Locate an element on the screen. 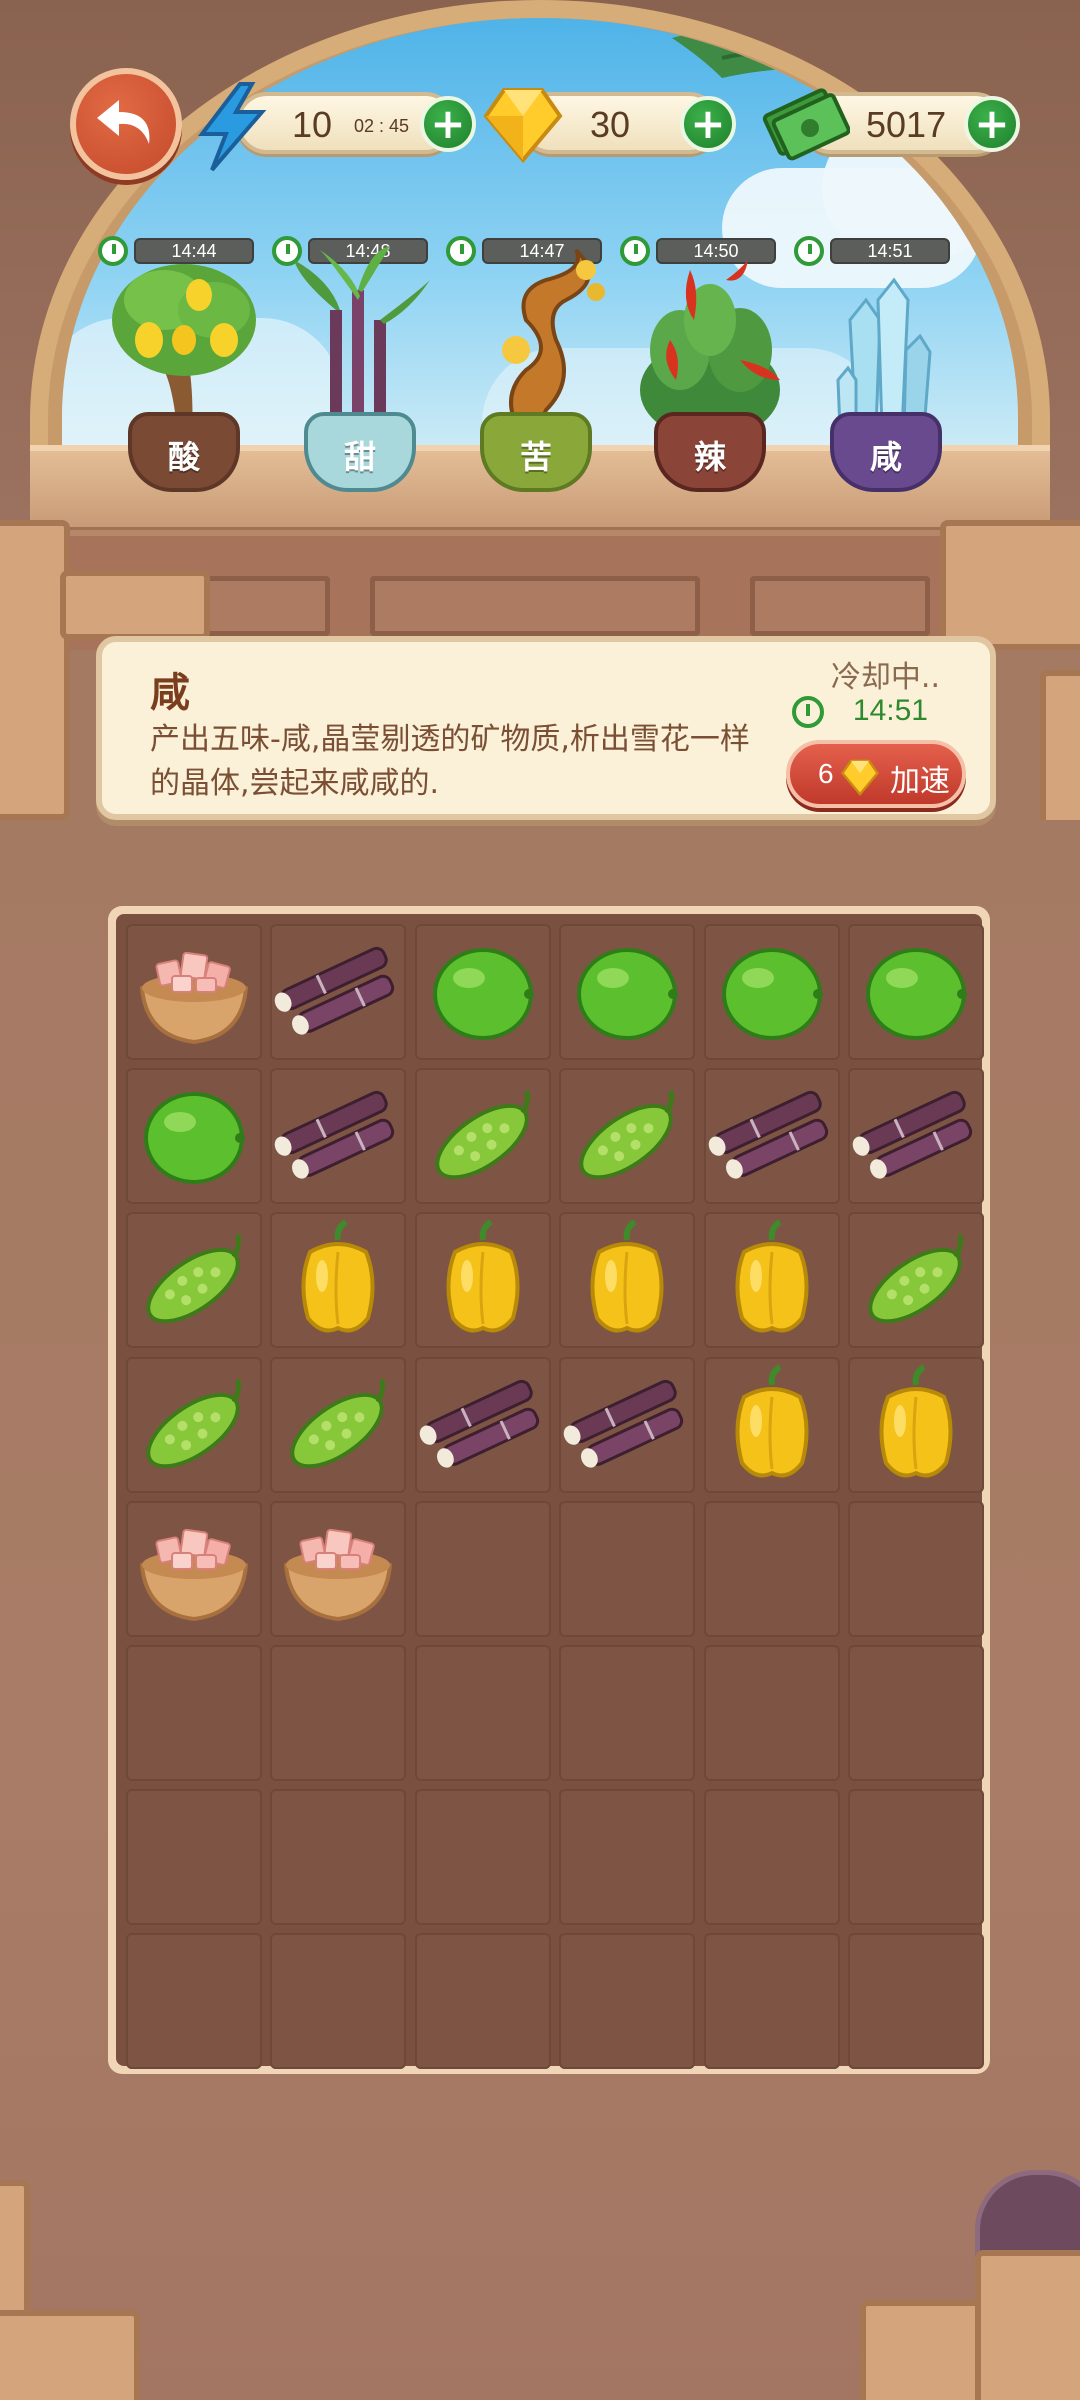 The image size is (1080, 2400). cash-add-button: + is located at coordinates (992, 124).